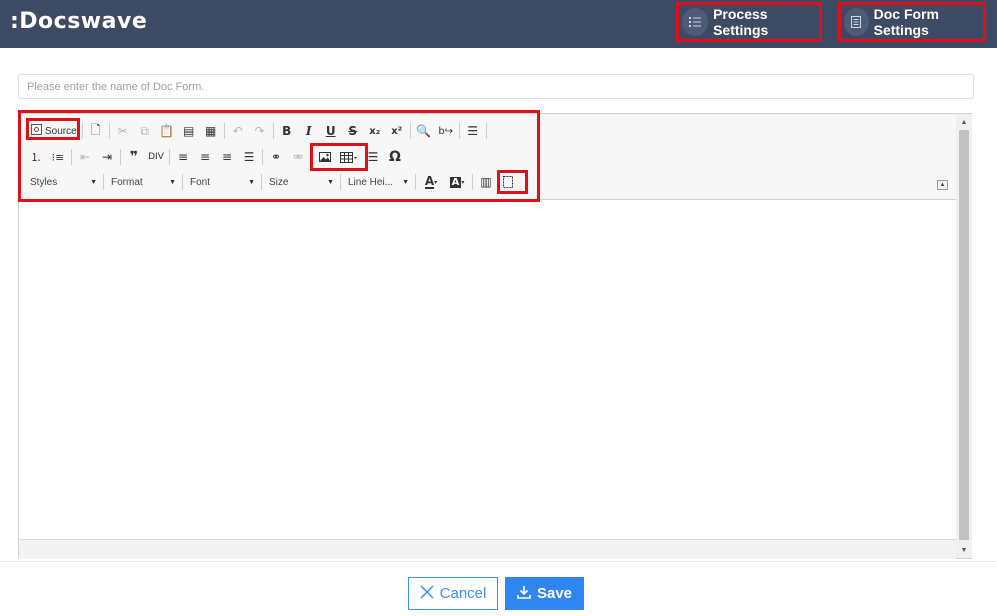 Image resolution: width=997 pixels, height=616 pixels. Describe the element at coordinates (309, 131) in the screenshot. I see `italic-icon: I` at that location.